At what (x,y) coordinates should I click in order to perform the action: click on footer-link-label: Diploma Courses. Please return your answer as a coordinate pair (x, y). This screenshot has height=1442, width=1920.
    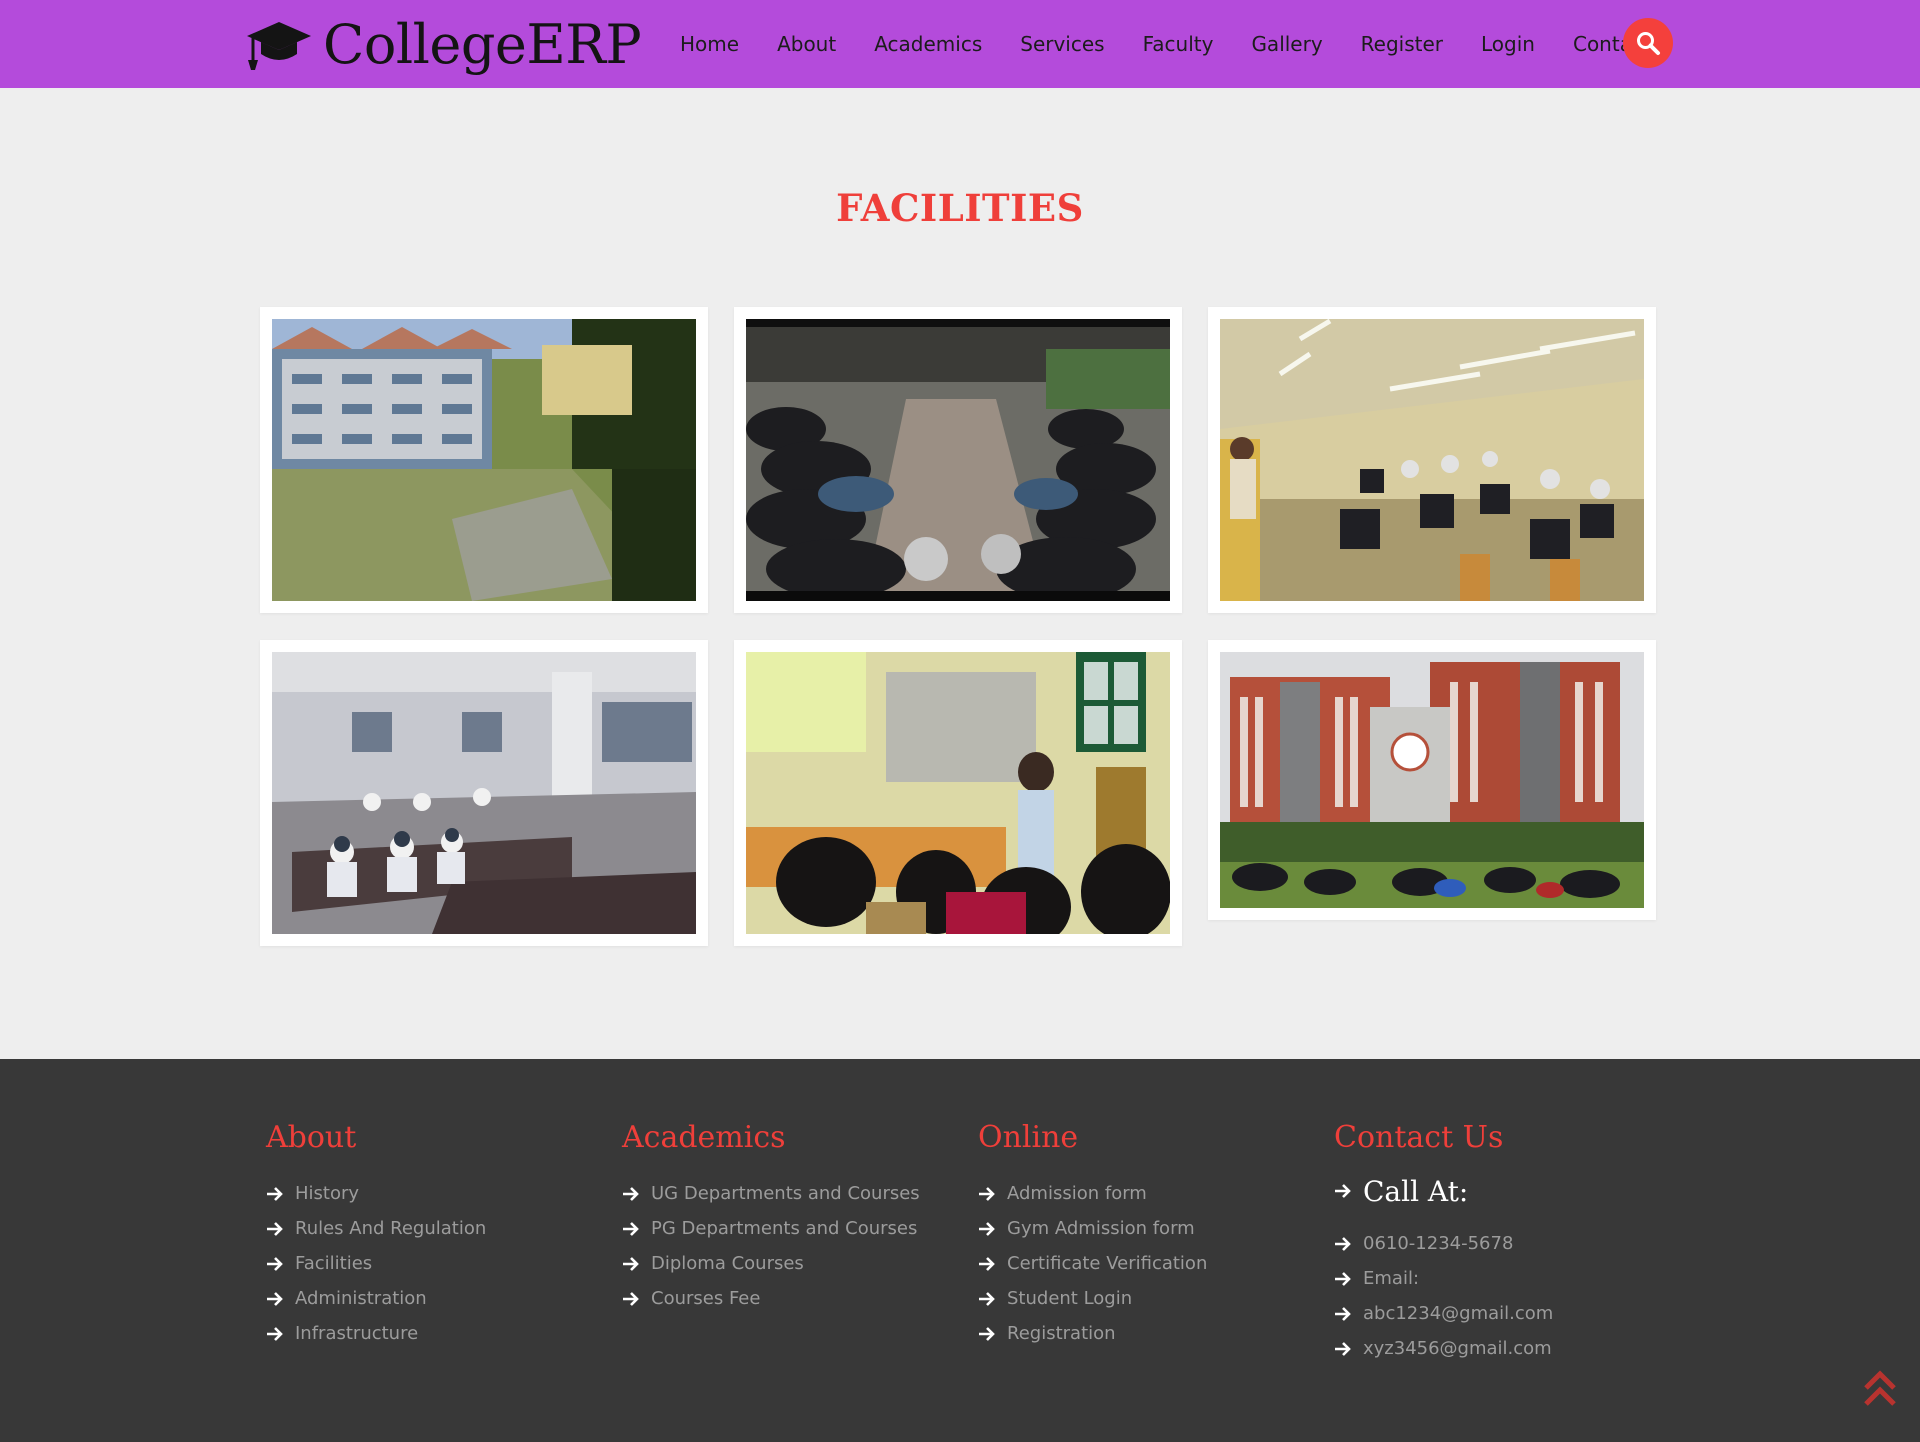
    Looking at the image, I should click on (727, 1263).